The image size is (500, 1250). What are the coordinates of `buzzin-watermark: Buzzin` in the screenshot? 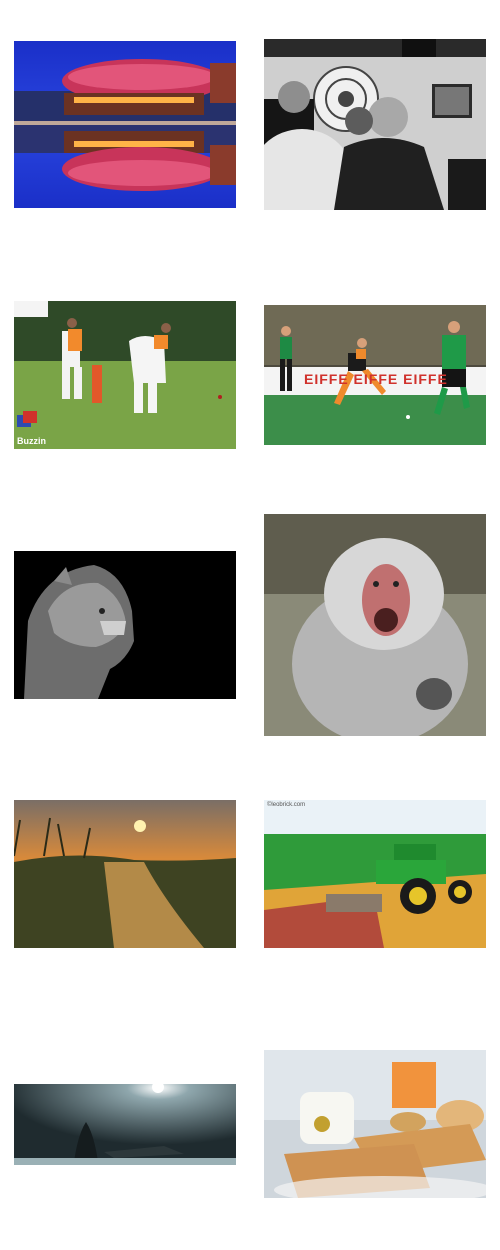 It's located at (31, 441).